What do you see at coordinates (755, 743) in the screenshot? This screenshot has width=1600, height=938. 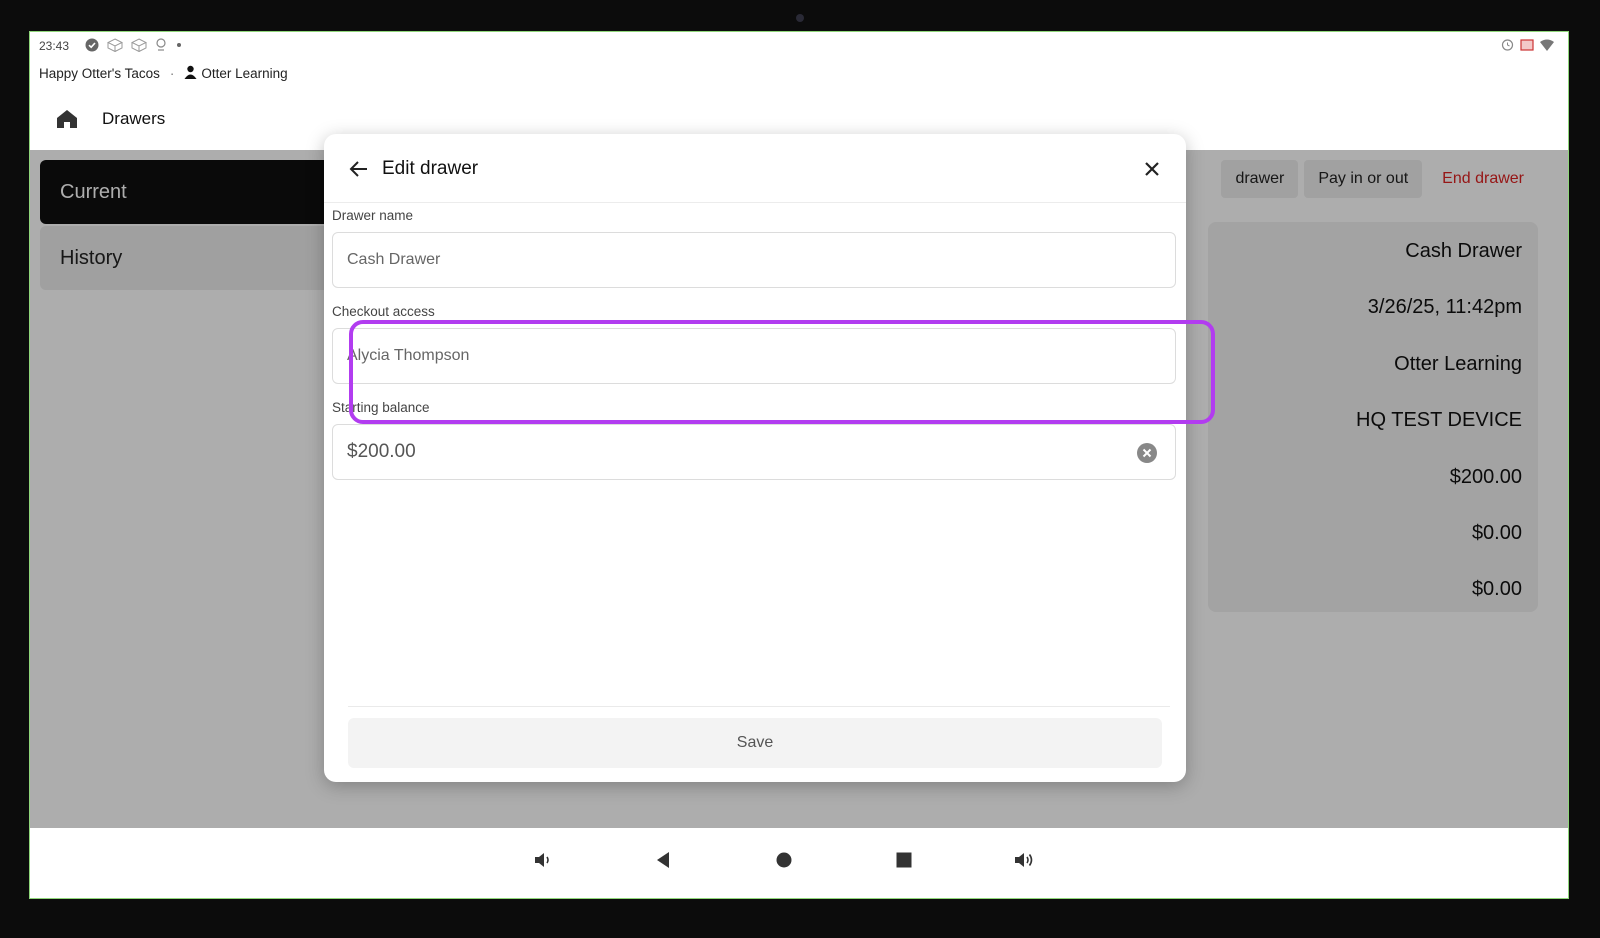 I see `save-button: Save` at bounding box center [755, 743].